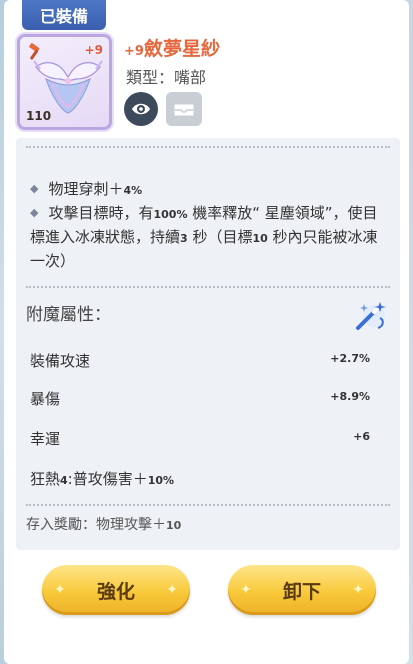  Describe the element at coordinates (104, 525) in the screenshot. I see `deposit-reward: 存入獎勵：物理攻擊＋10` at that location.